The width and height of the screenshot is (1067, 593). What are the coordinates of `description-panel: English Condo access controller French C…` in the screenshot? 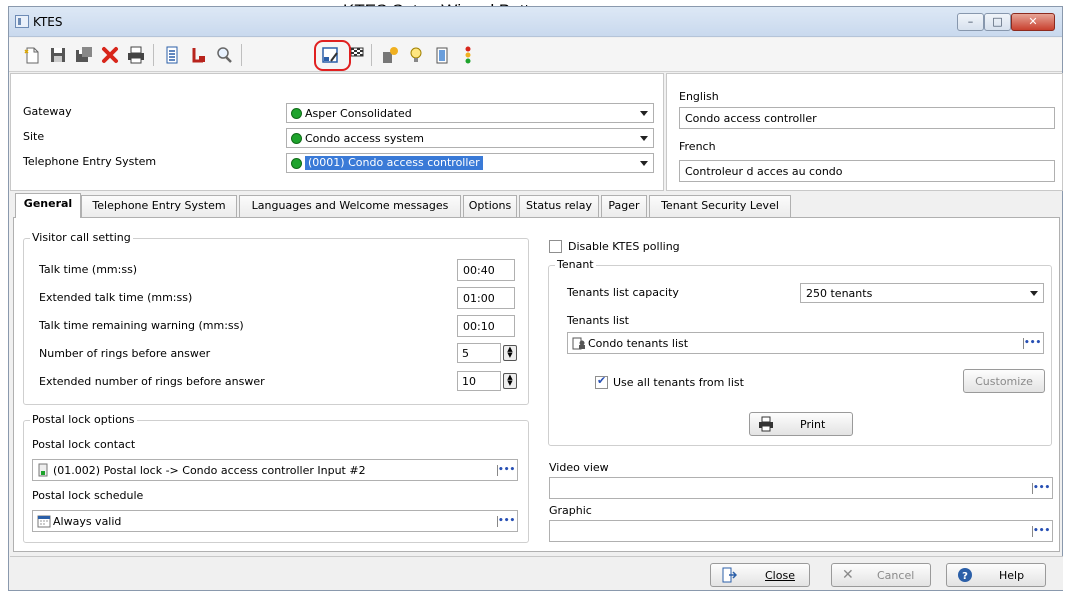 It's located at (864, 132).